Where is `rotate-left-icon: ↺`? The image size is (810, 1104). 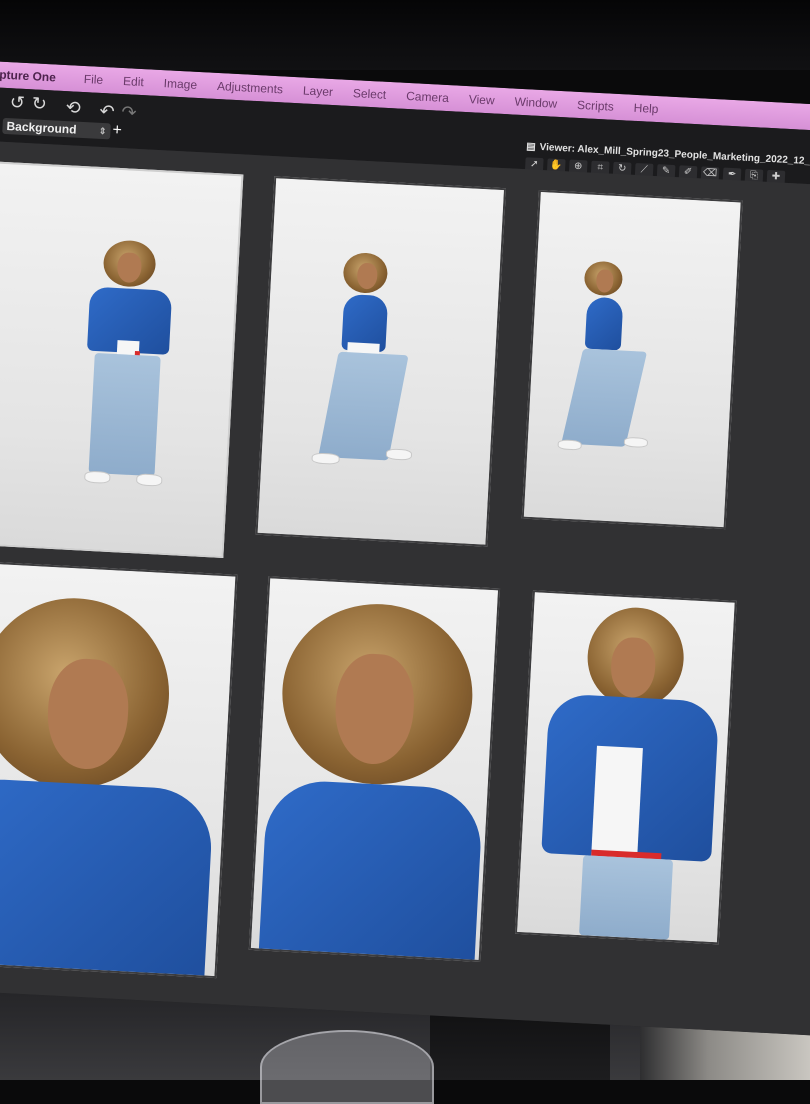 rotate-left-icon: ↺ is located at coordinates (17, 103).